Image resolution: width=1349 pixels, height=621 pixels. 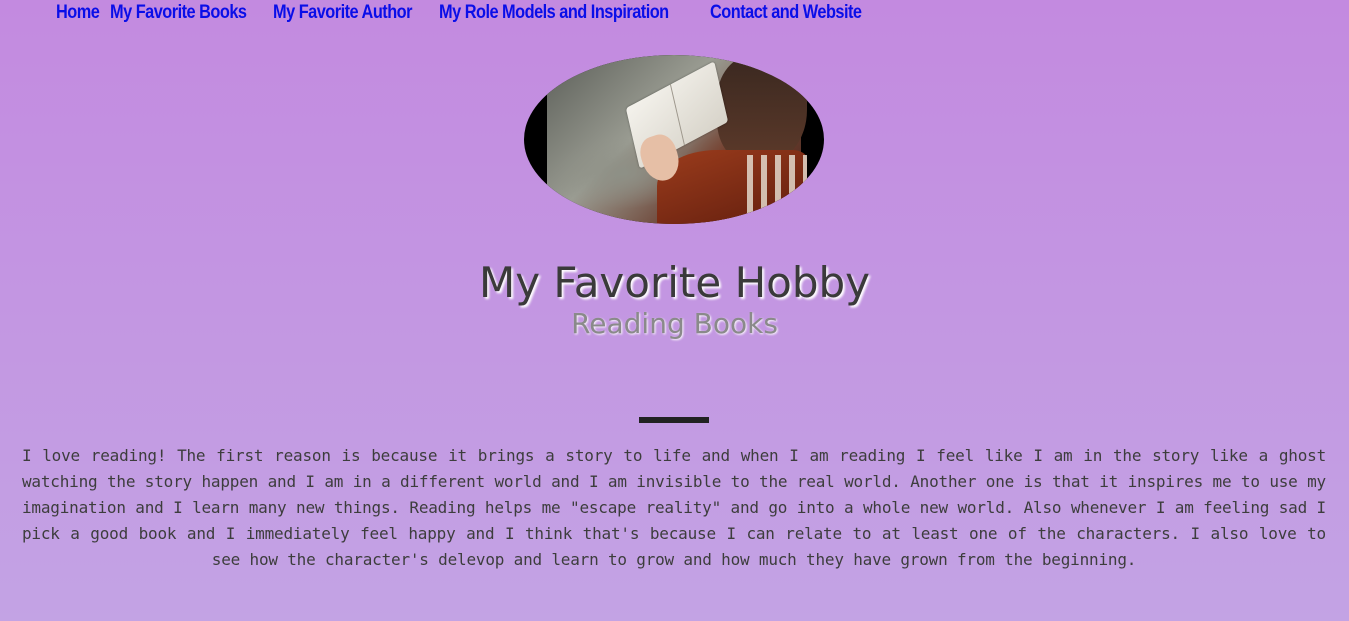 I want to click on hero-book-spine, so click(x=677, y=115).